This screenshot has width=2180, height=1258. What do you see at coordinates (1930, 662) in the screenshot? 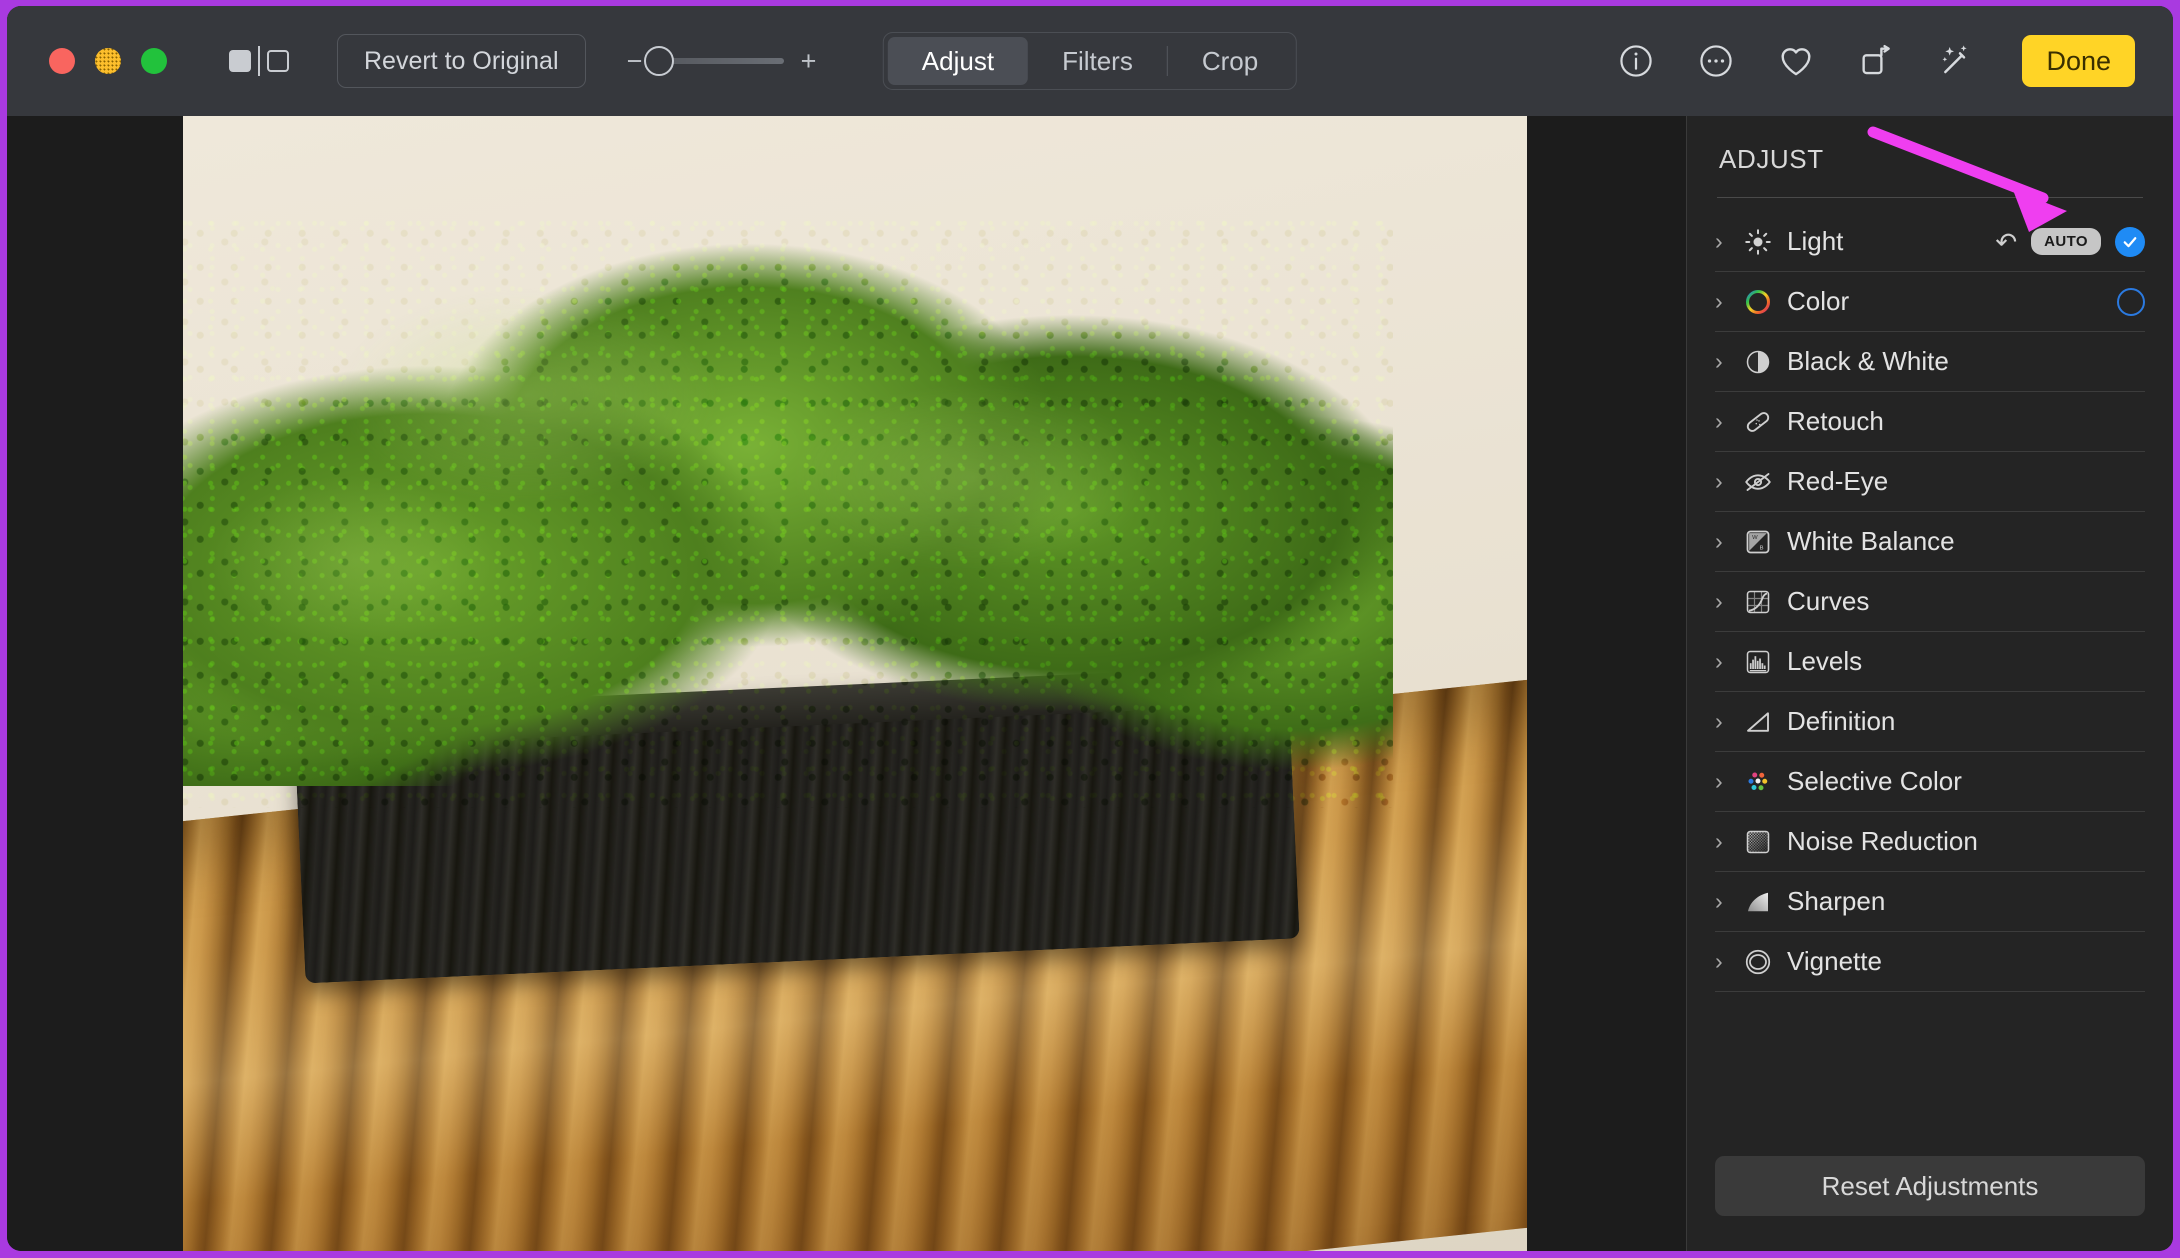
I see `adjust-row-levels: › Levels` at bounding box center [1930, 662].